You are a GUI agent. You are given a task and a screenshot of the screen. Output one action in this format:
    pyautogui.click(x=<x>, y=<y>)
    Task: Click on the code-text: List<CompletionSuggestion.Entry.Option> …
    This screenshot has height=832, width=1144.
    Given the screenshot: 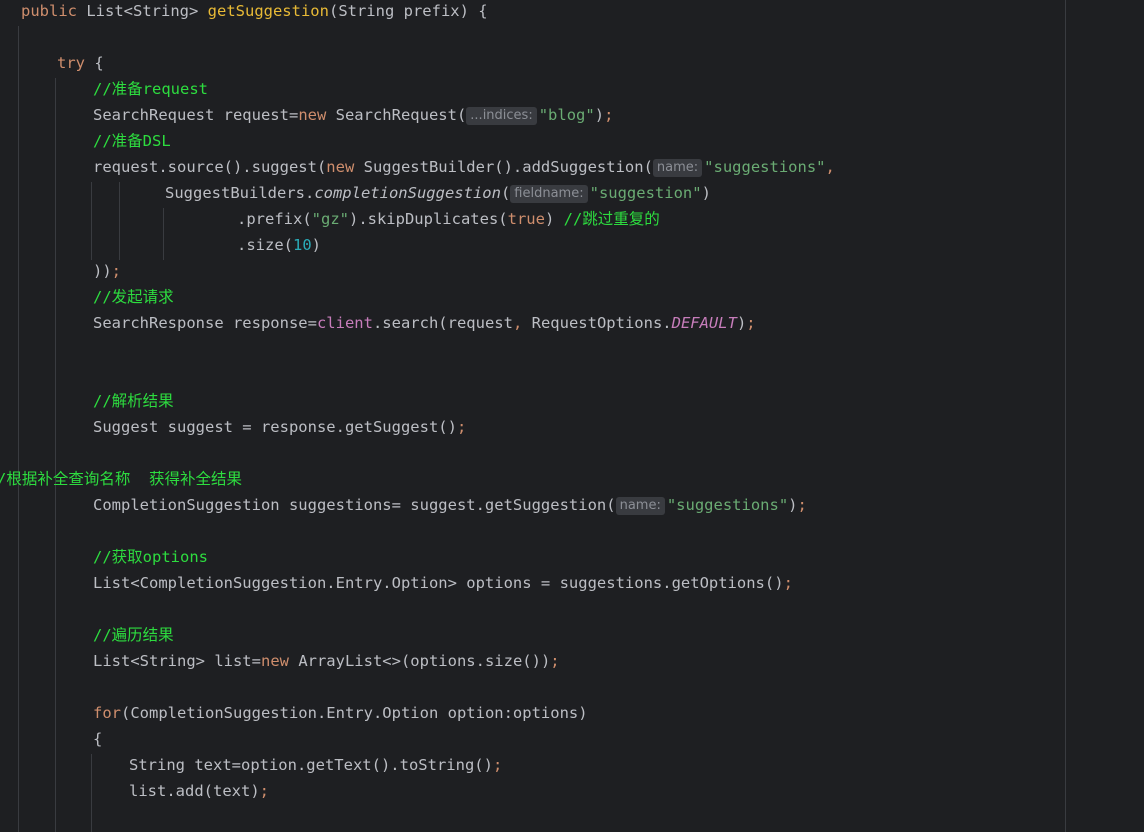 What is the action you would take?
    pyautogui.click(x=438, y=583)
    